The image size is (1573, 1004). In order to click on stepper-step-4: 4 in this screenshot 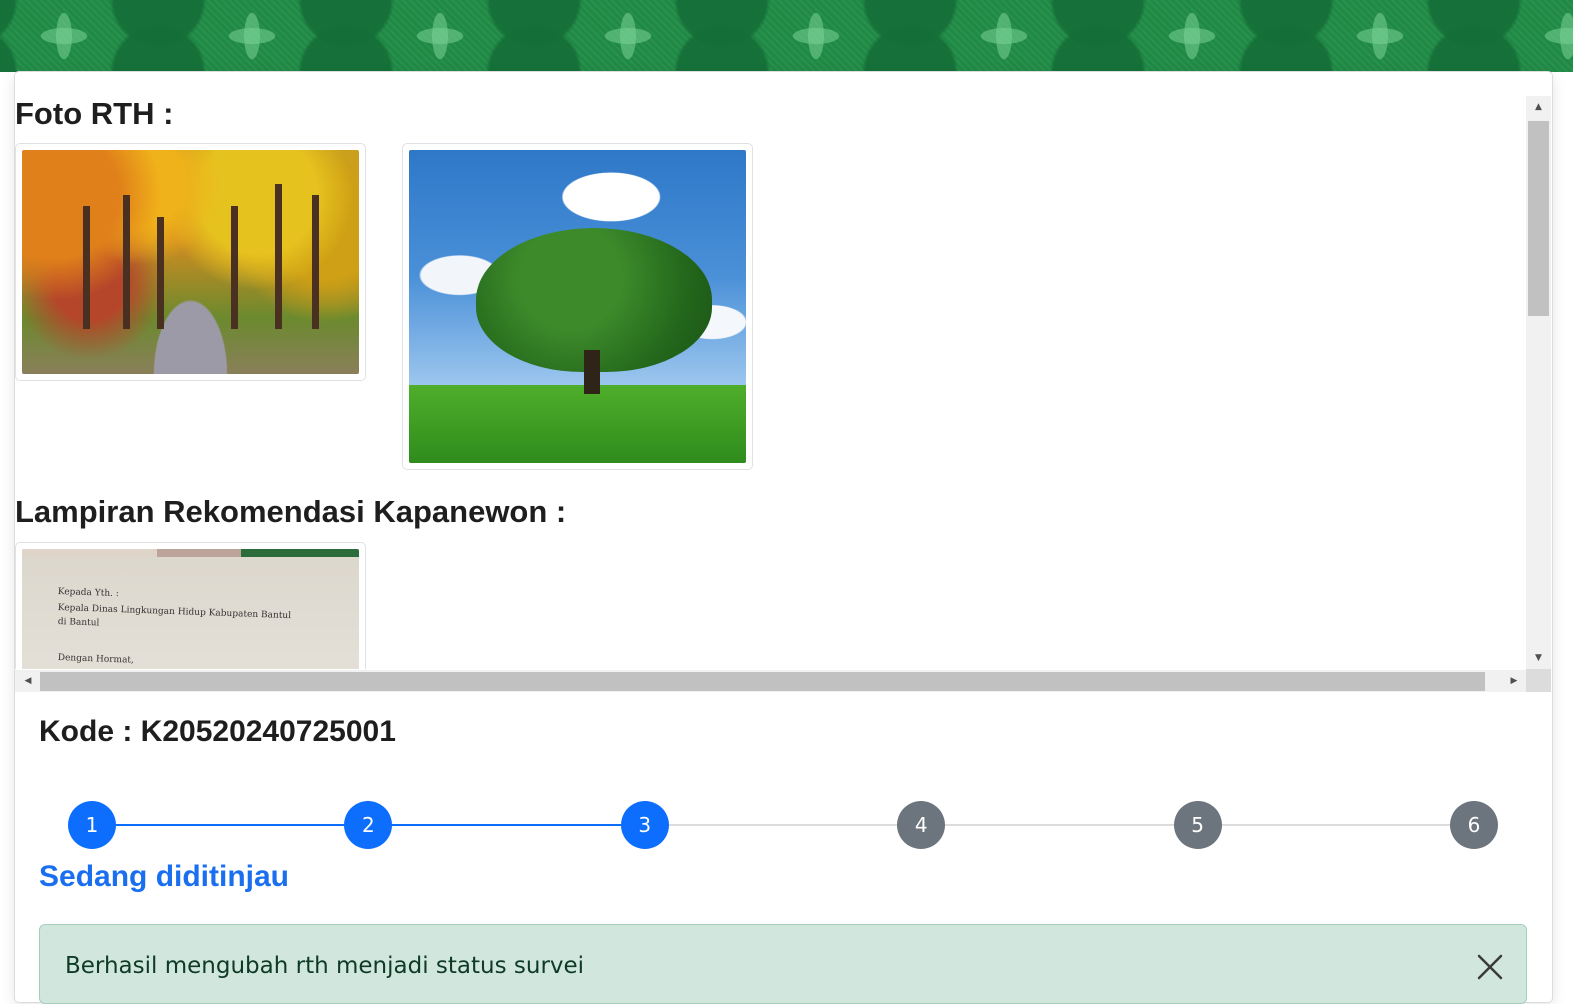, I will do `click(921, 825)`.